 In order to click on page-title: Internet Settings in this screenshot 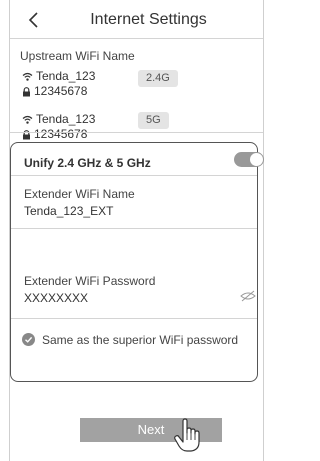, I will do `click(148, 19)`.